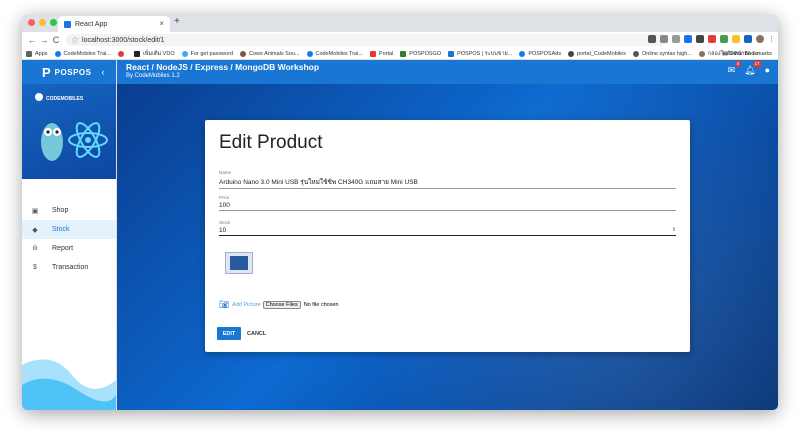  What do you see at coordinates (224, 197) in the screenshot?
I see `price-label: Price` at bounding box center [224, 197].